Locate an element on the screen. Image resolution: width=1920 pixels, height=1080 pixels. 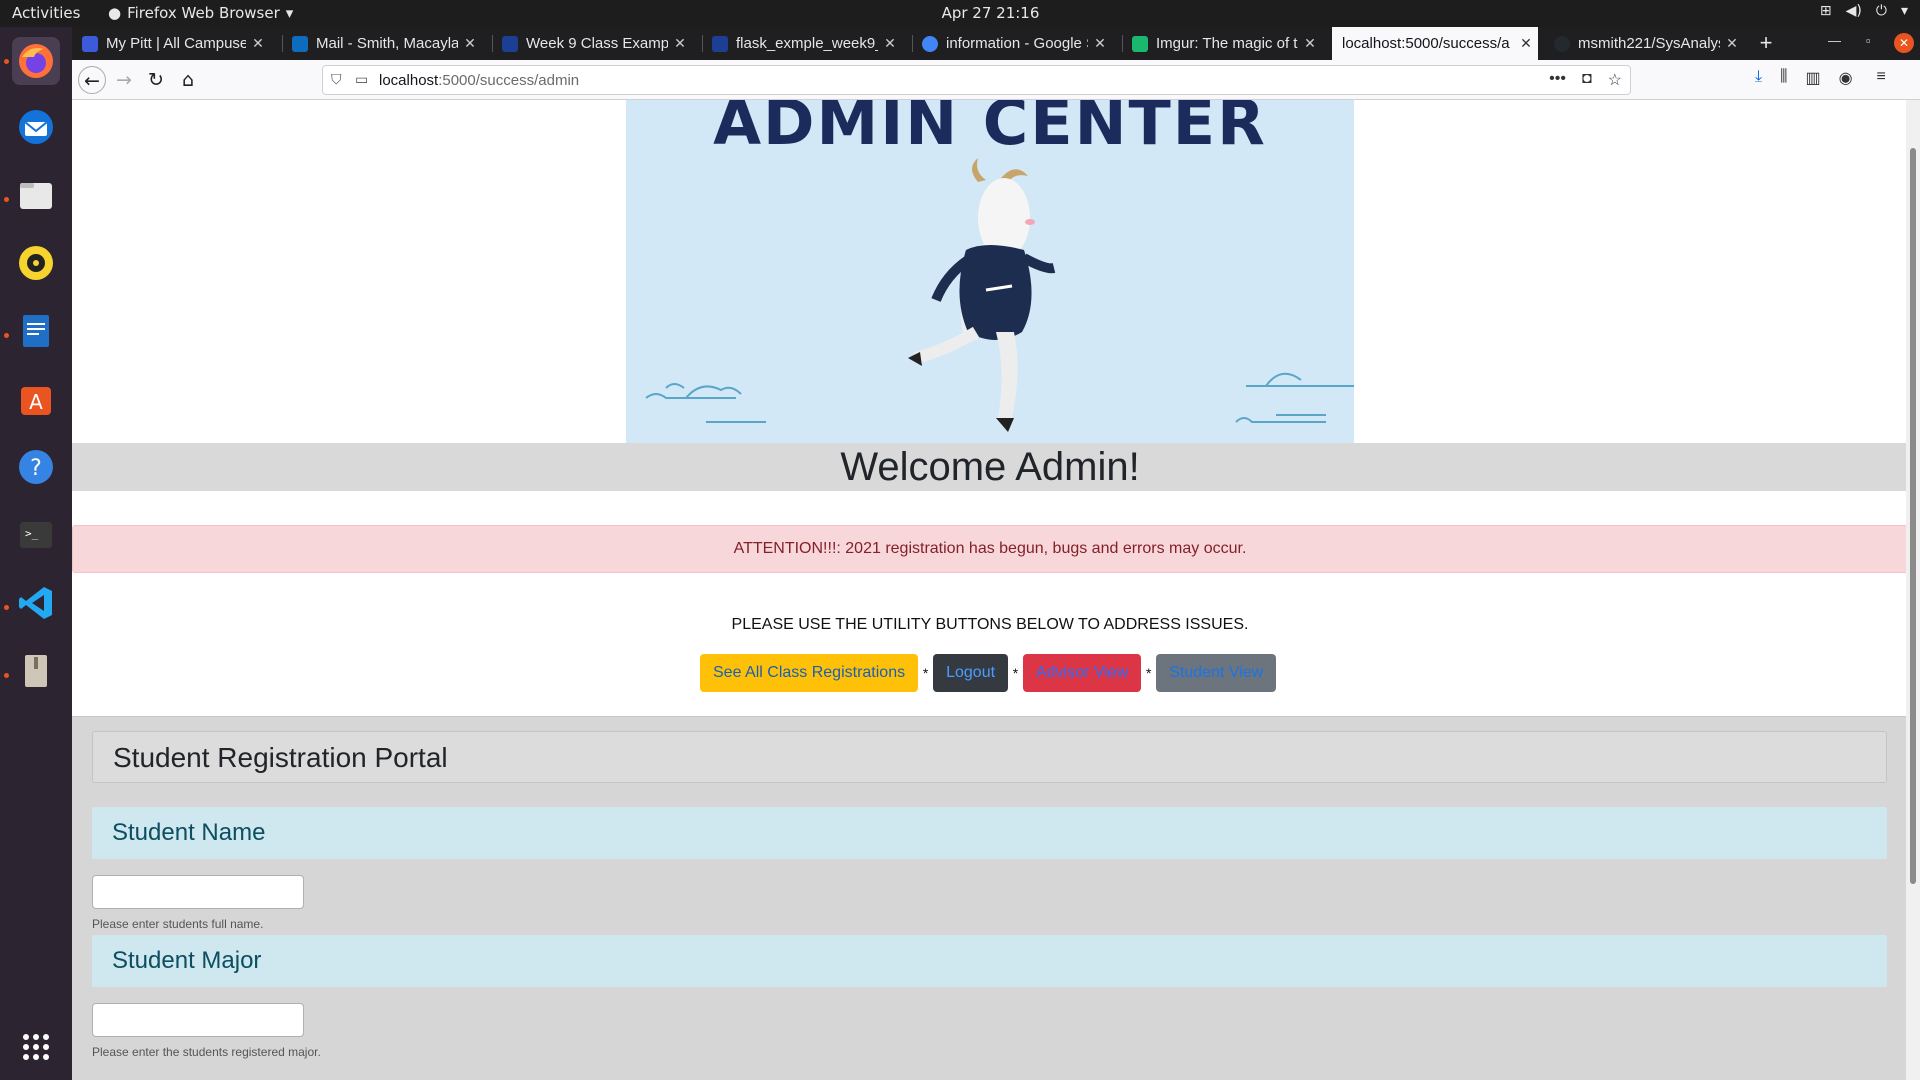
libreoffice-writer-icon is located at coordinates (36, 331).